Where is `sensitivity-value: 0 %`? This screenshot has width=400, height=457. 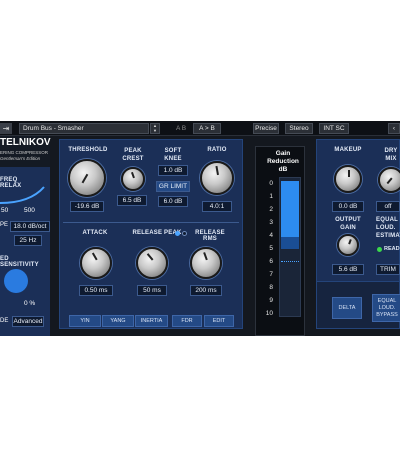 sensitivity-value: 0 % is located at coordinates (30, 303).